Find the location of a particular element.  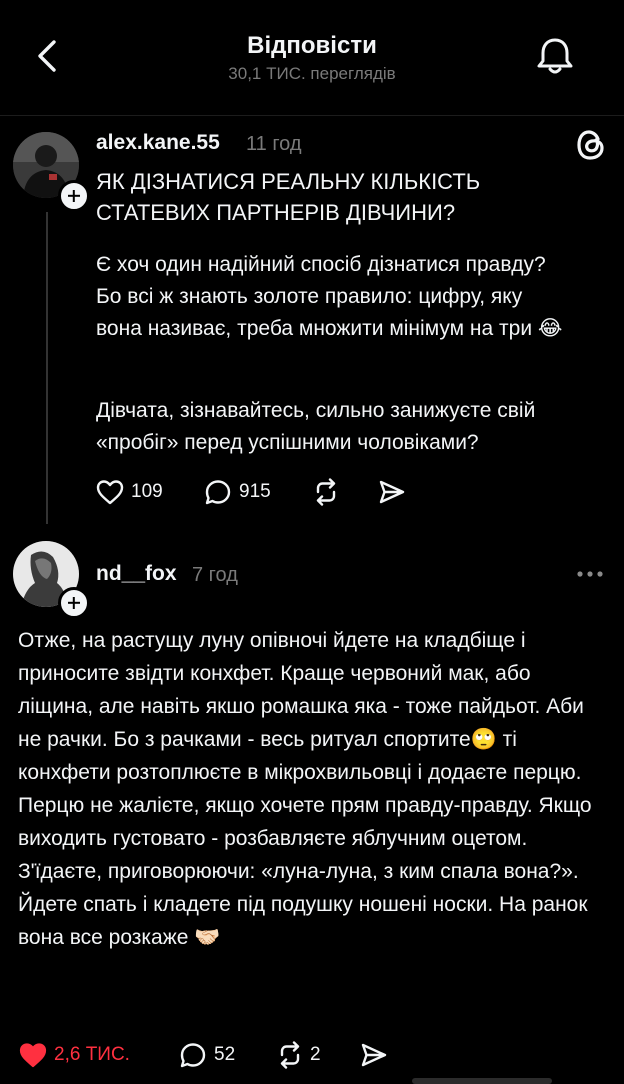

repost-button: 2 is located at coordinates (298, 1055).